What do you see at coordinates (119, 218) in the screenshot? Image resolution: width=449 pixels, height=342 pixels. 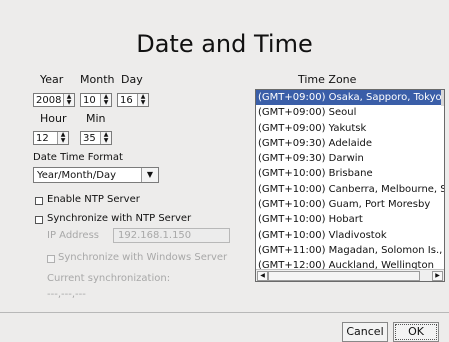 I see `sync-ntp-label: Synchronize with NTP Server` at bounding box center [119, 218].